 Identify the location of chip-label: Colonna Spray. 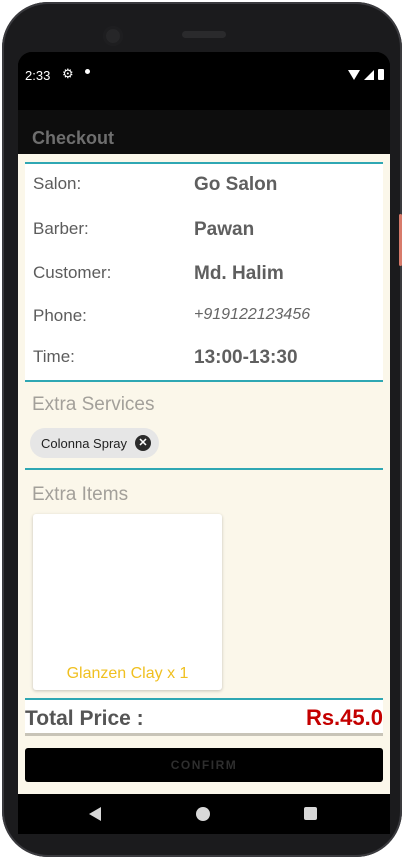
(84, 443).